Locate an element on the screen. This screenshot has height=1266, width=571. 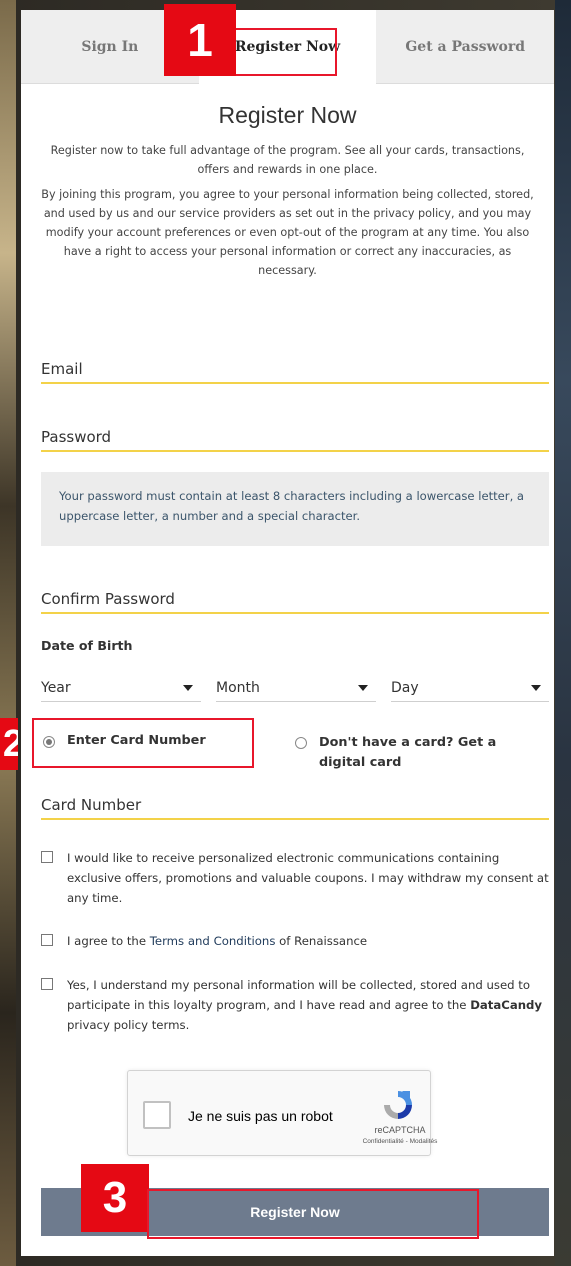
annotation-badge-1: 1 is located at coordinates (200, 40).